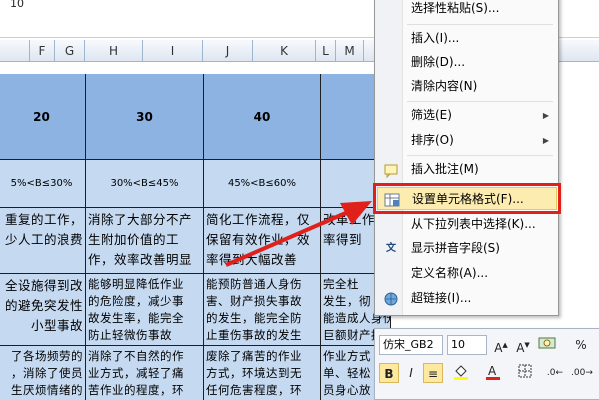 This screenshot has width=599, height=400. Describe the element at coordinates (173, 51) in the screenshot. I see `column-header-i: I` at that location.